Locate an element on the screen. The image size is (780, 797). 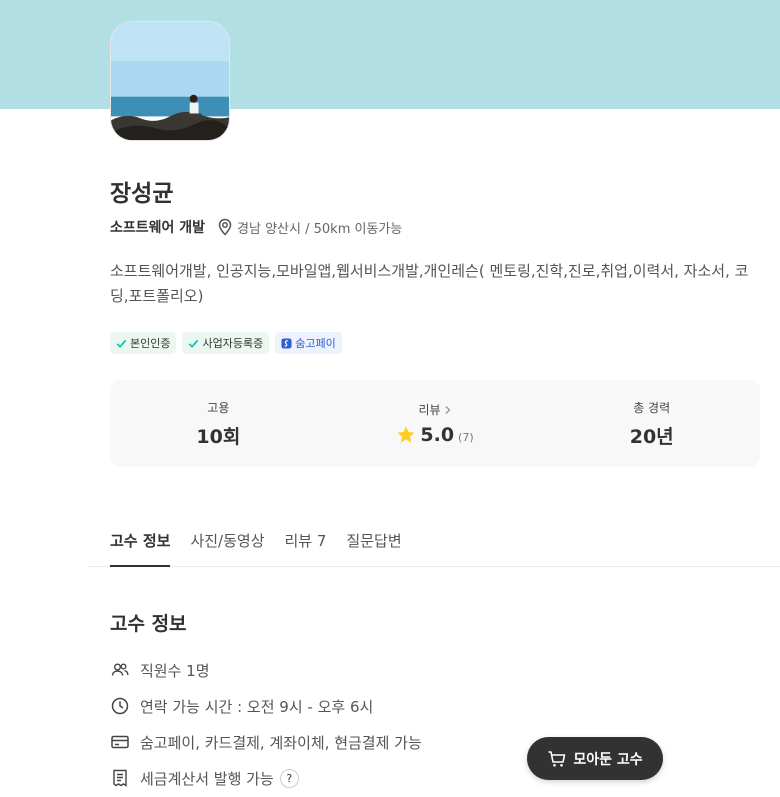
stat-career-value: 20년 is located at coordinates (651, 436).